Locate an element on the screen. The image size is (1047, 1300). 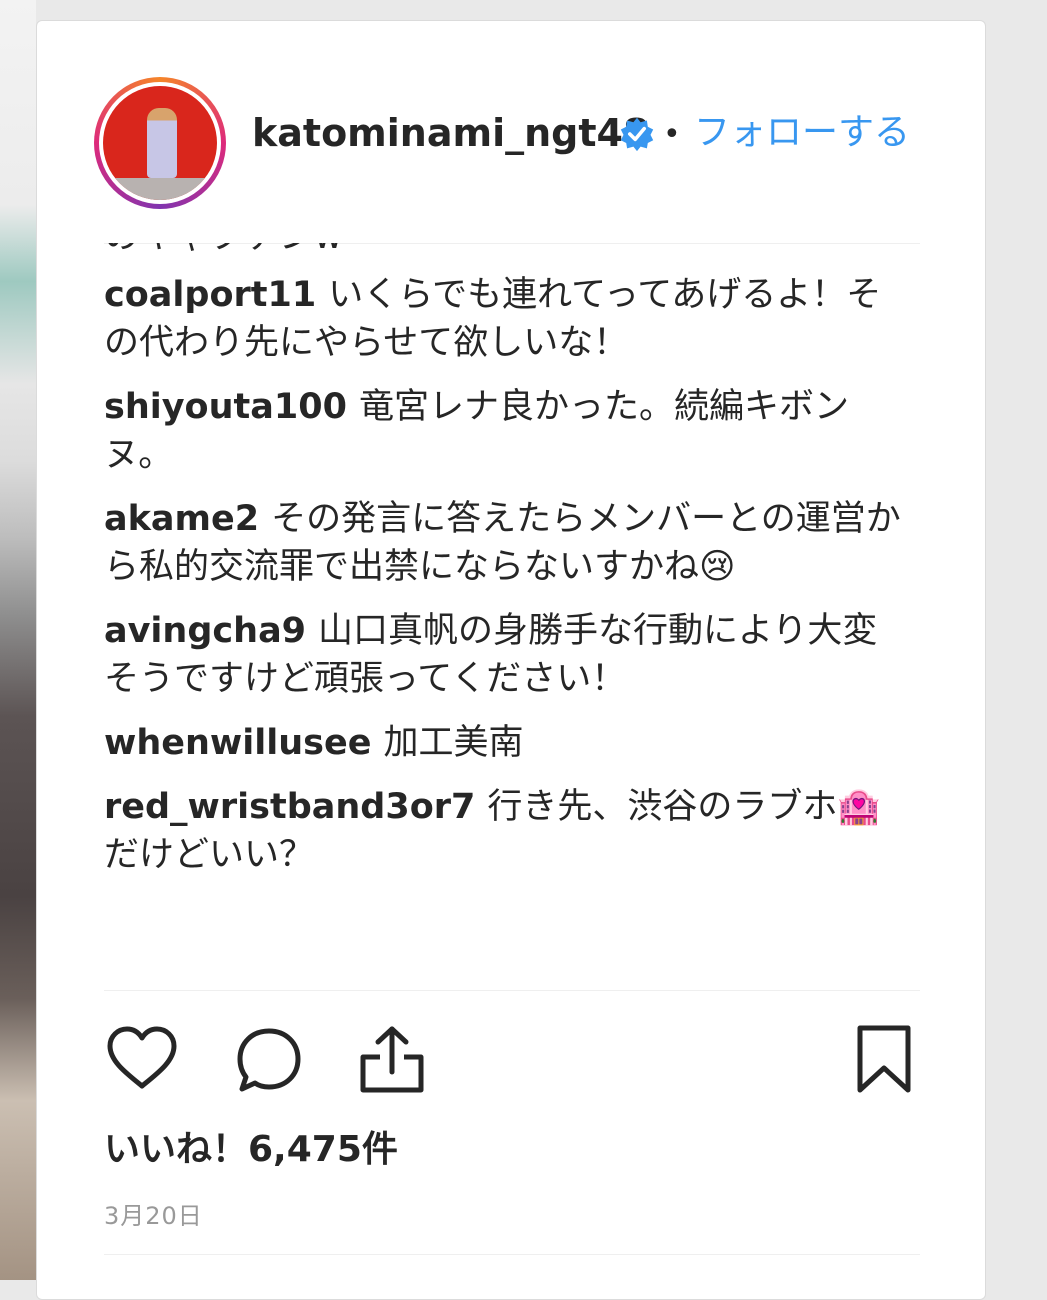
comment-item: avingcha9 山口真帆の身勝手な行動により大変そうですけど頑張ってください！ is located at coordinates (504, 655).